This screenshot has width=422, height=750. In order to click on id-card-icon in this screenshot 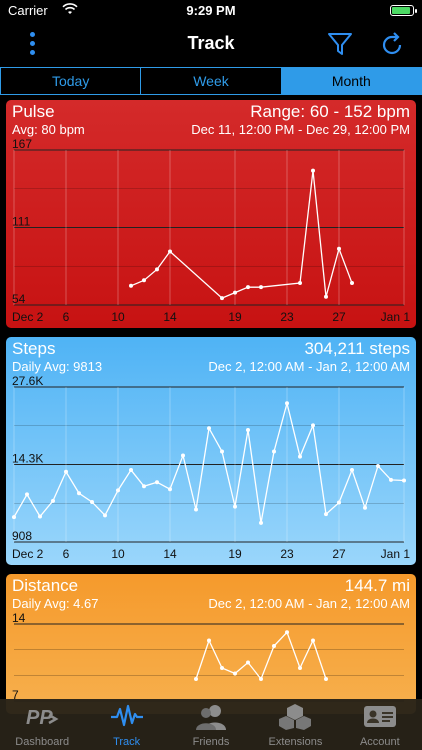, I will do `click(380, 717)`.